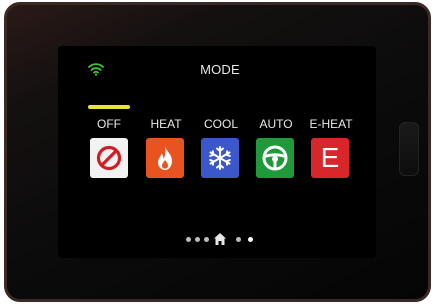 This screenshot has width=435, height=306. I want to click on prohibited-icon, so click(109, 158).